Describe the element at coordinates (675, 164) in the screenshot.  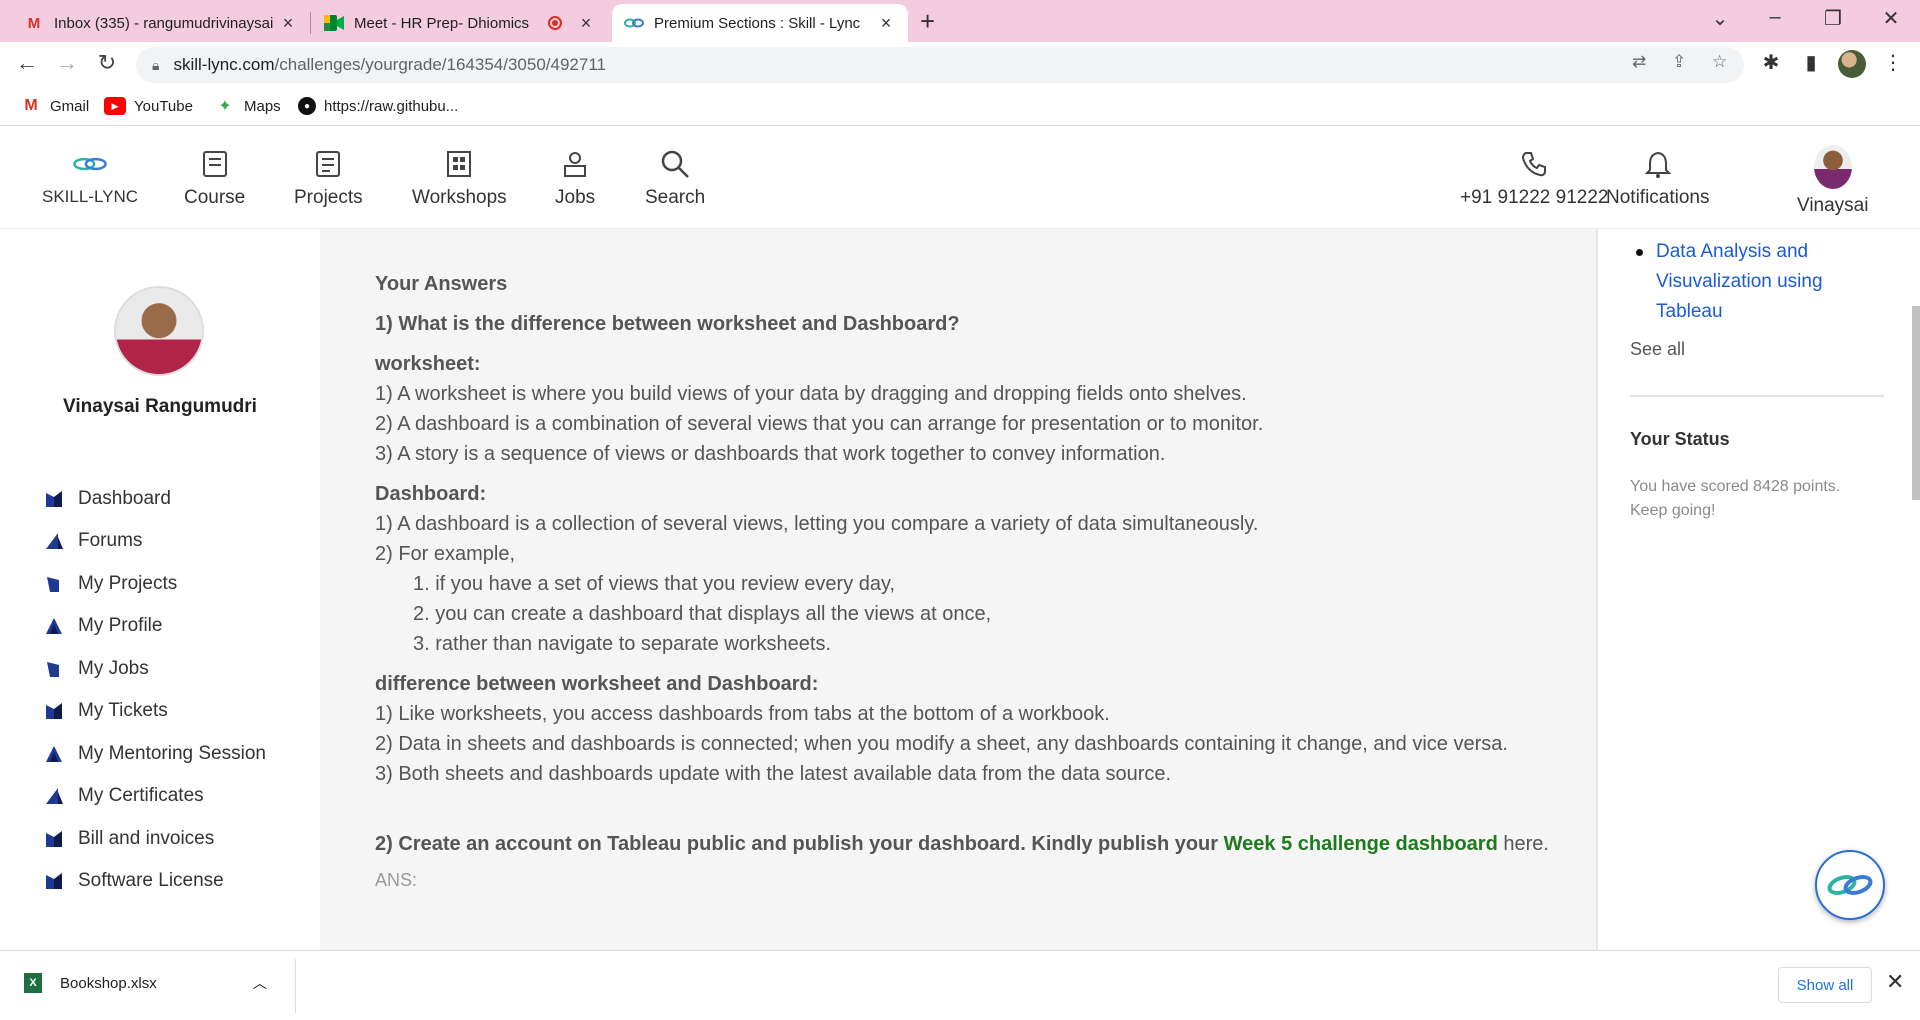
I see `search-icon` at that location.